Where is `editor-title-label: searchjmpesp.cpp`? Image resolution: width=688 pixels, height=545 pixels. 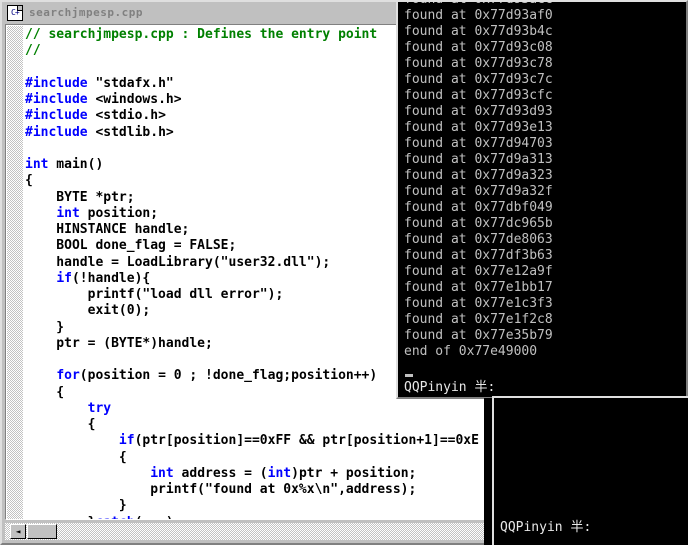
editor-title-label: searchjmpesp.cpp is located at coordinates (86, 12).